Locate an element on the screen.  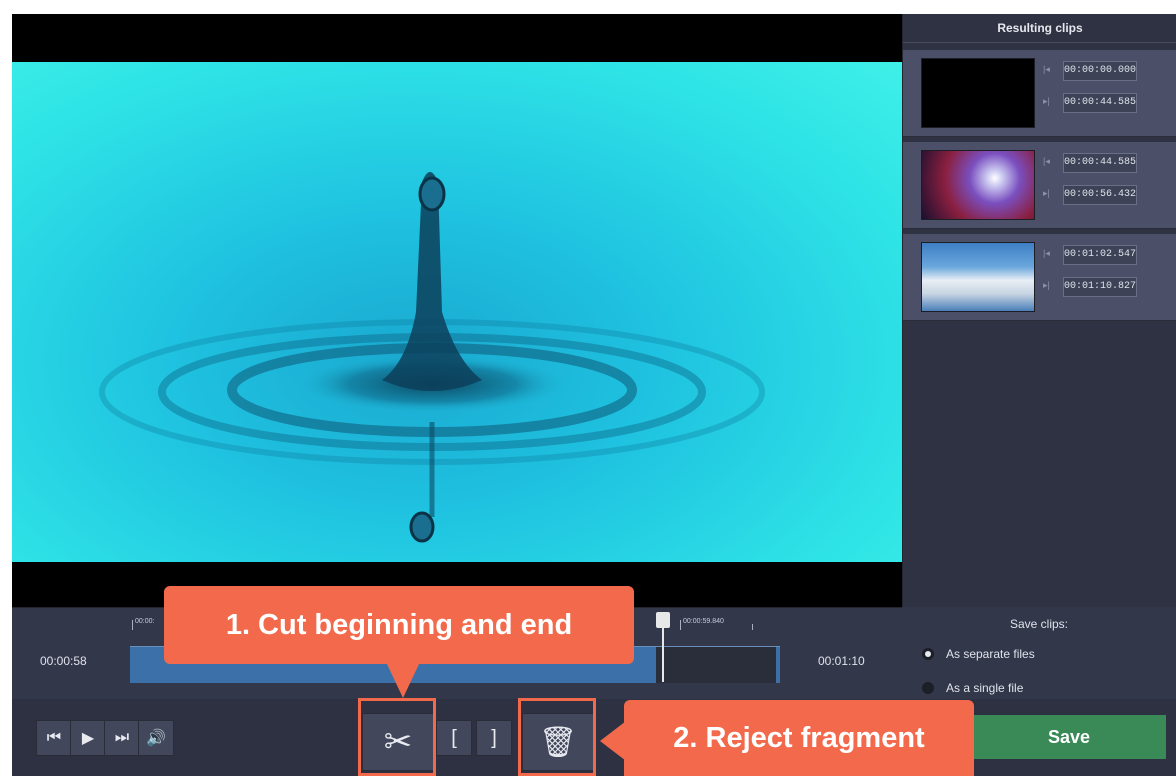
save-options-title: Save clips: is located at coordinates (1039, 624).